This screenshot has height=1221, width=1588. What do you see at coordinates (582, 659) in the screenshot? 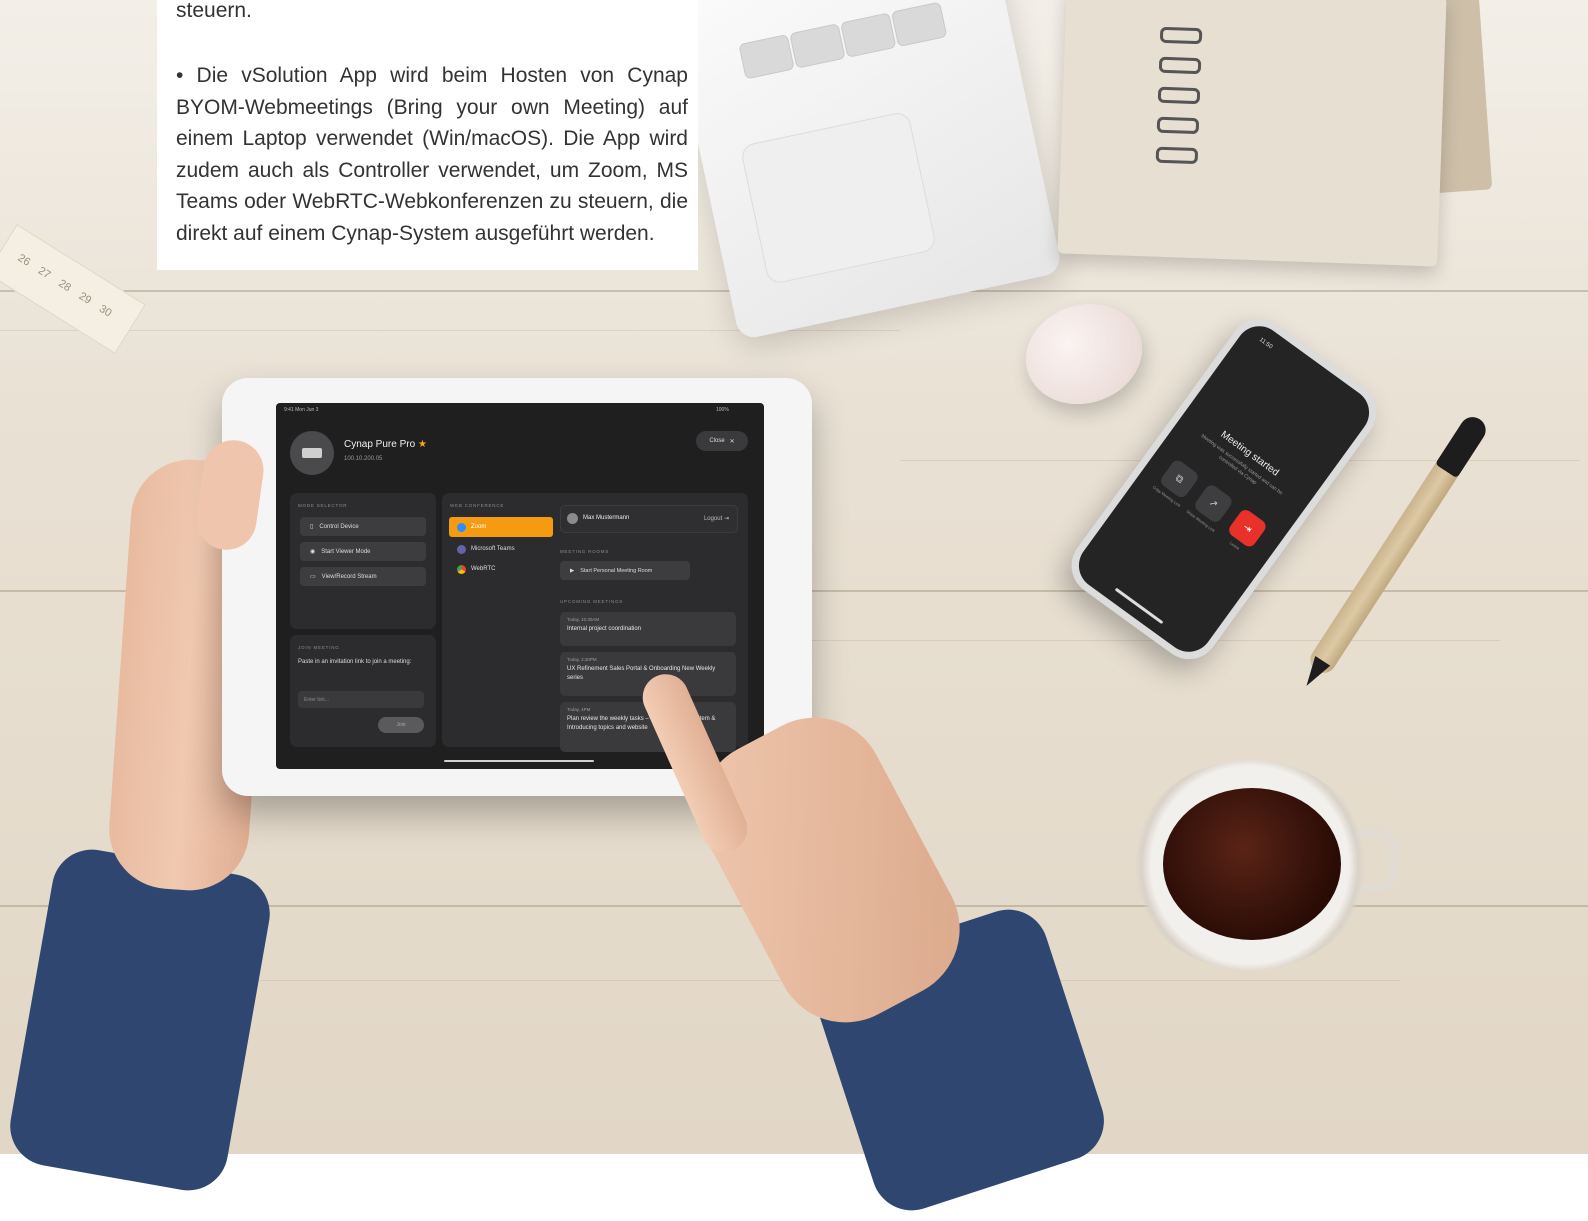
I see `meeting-time: Today, 2:30PM` at bounding box center [582, 659].